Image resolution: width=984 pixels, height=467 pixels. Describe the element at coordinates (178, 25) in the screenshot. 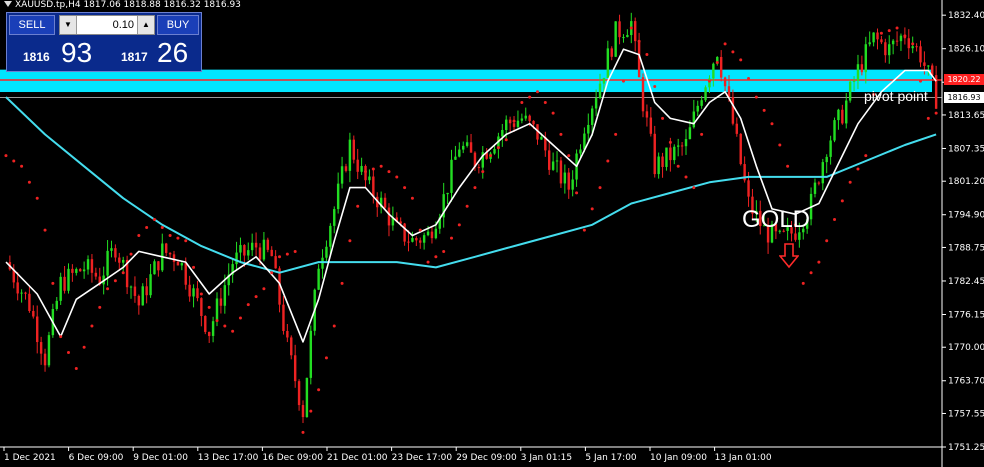

I see `buy-button: BUY` at that location.